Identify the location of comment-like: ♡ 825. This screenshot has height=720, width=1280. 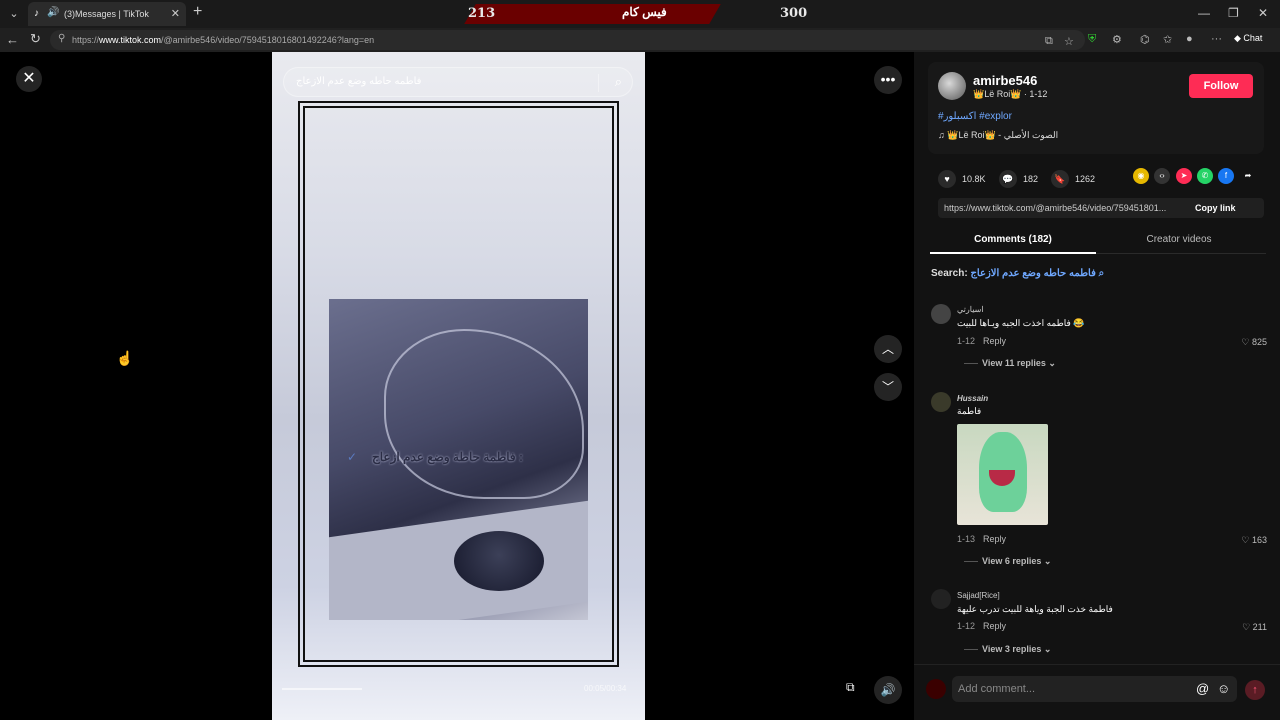
(1254, 342).